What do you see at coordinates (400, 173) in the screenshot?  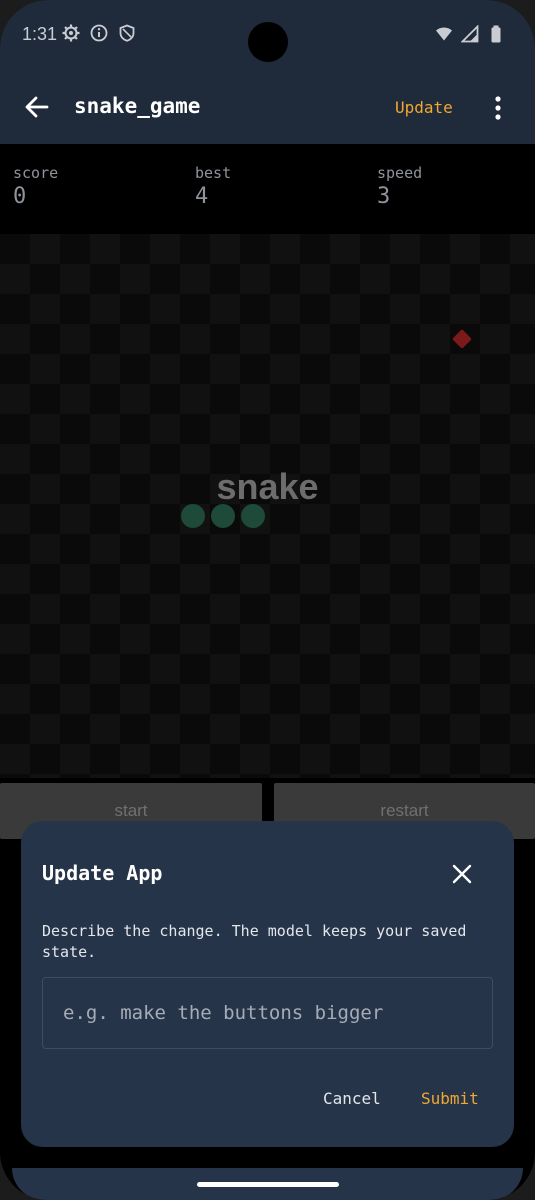 I see `stat-label: speed` at bounding box center [400, 173].